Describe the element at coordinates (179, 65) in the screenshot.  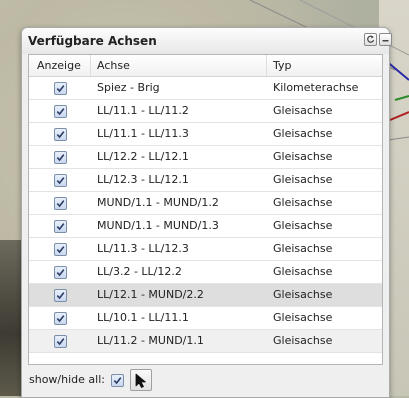
I see `column-header-achse: Achse` at that location.